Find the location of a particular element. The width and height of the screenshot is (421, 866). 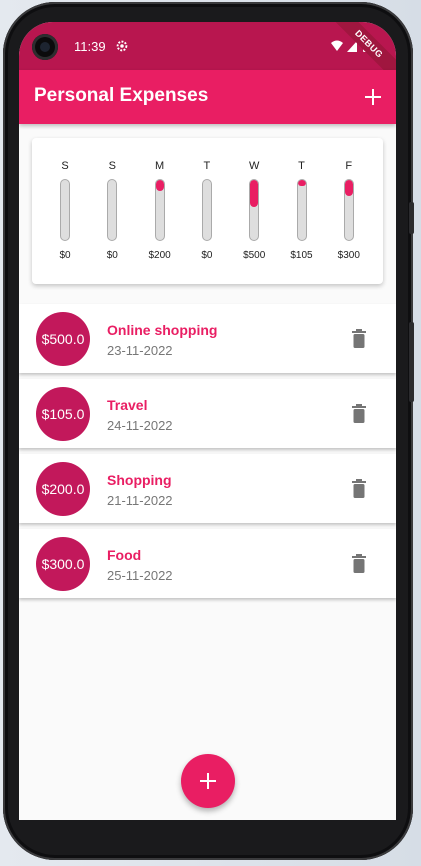

transaction-item: $500.0 Online shopping 23-11-2022 is located at coordinates (207, 338).